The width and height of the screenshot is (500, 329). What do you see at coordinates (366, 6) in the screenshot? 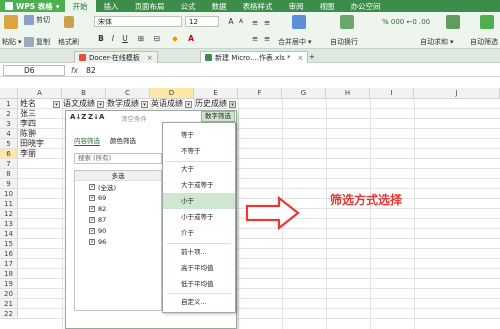
I see `tab-office-space: 办公空间` at bounding box center [366, 6].